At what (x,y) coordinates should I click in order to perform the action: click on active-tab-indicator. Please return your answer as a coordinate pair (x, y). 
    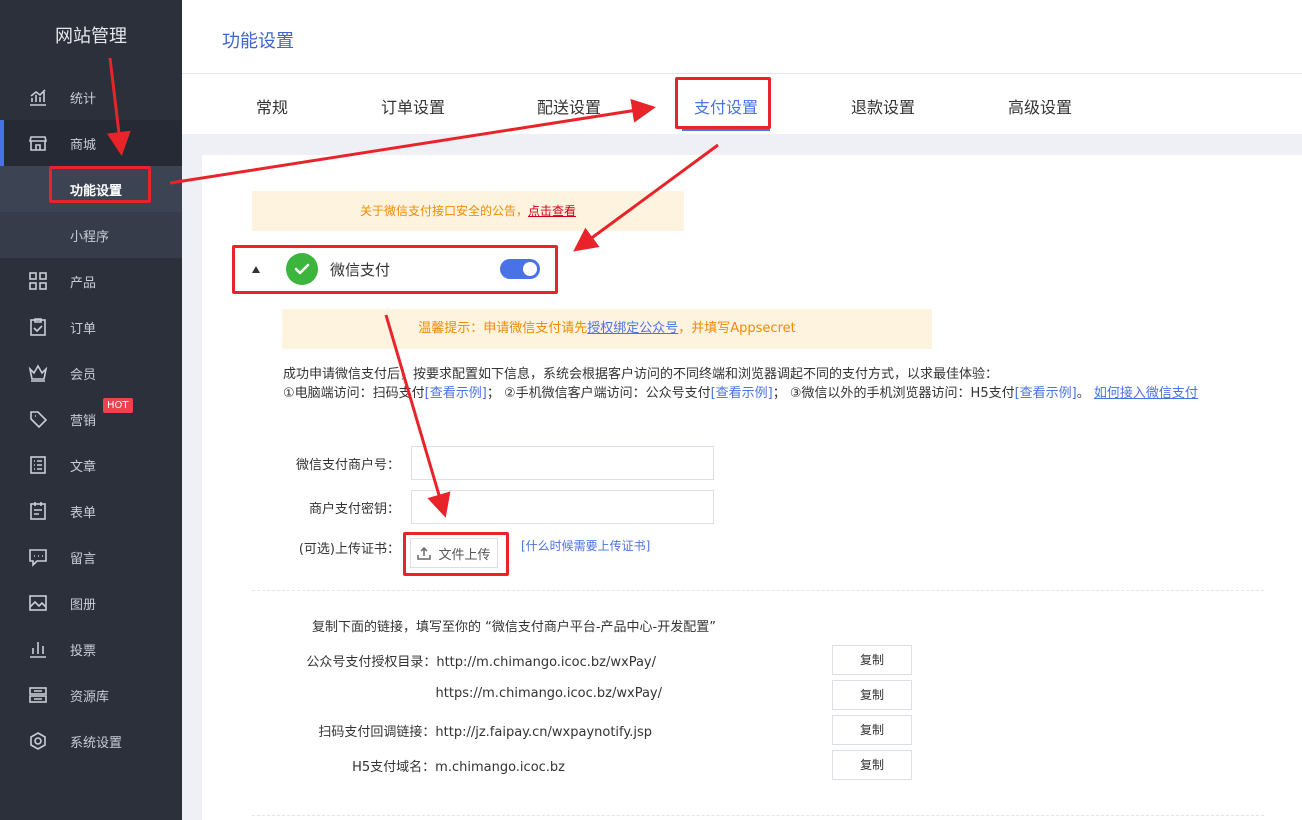
    Looking at the image, I should click on (726, 130).